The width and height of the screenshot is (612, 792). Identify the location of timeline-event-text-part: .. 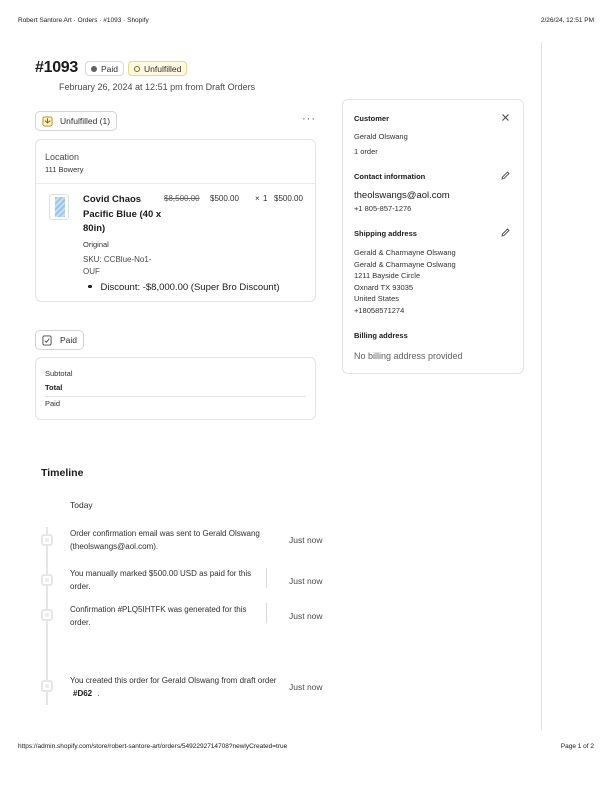
(98, 693).